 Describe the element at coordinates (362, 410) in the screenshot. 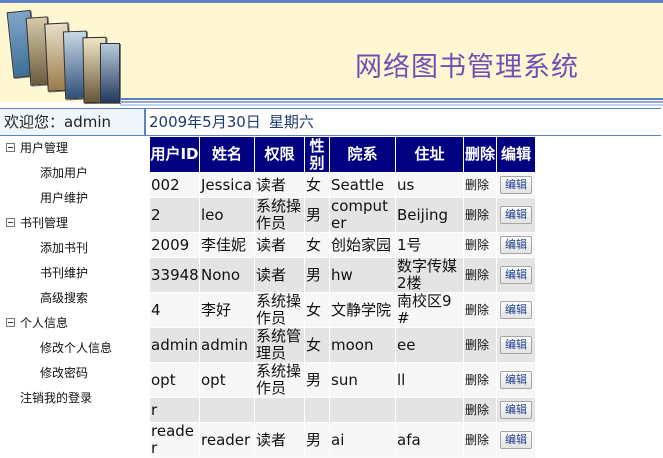

I see `cell-department` at that location.